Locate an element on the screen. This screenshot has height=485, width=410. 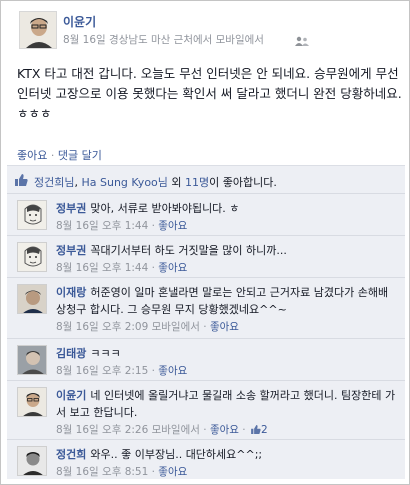
comment-author: 이윤기 is located at coordinates (71, 395).